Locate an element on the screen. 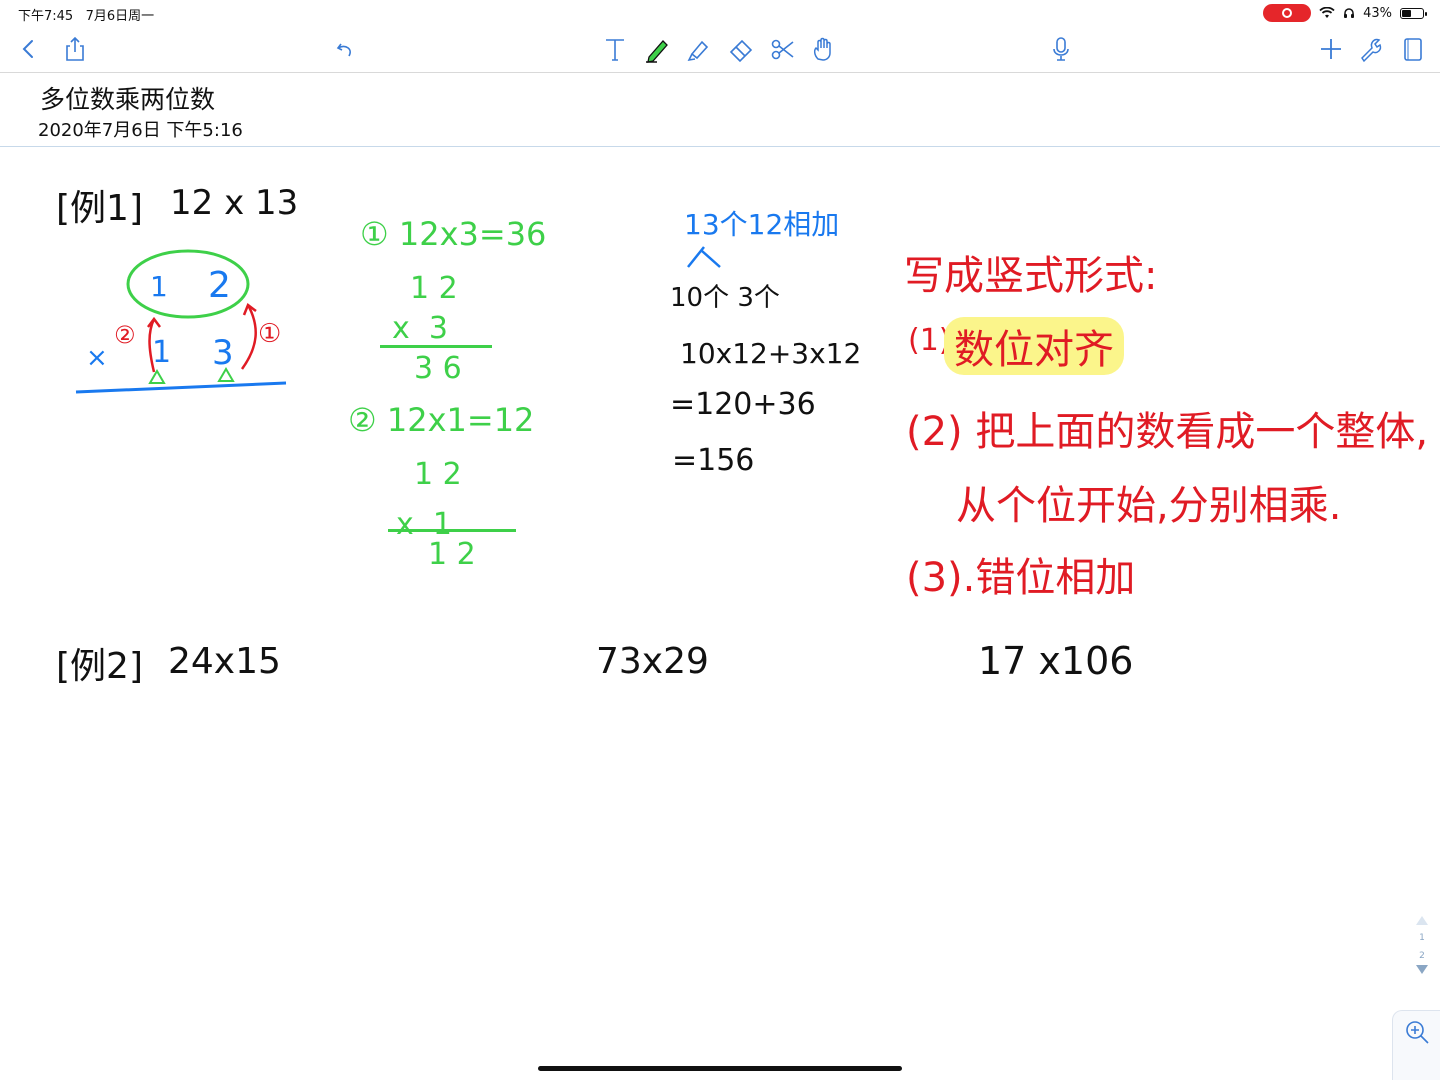 This screenshot has width=1440, height=1080. exercise-73x29: 73x29 is located at coordinates (652, 661).